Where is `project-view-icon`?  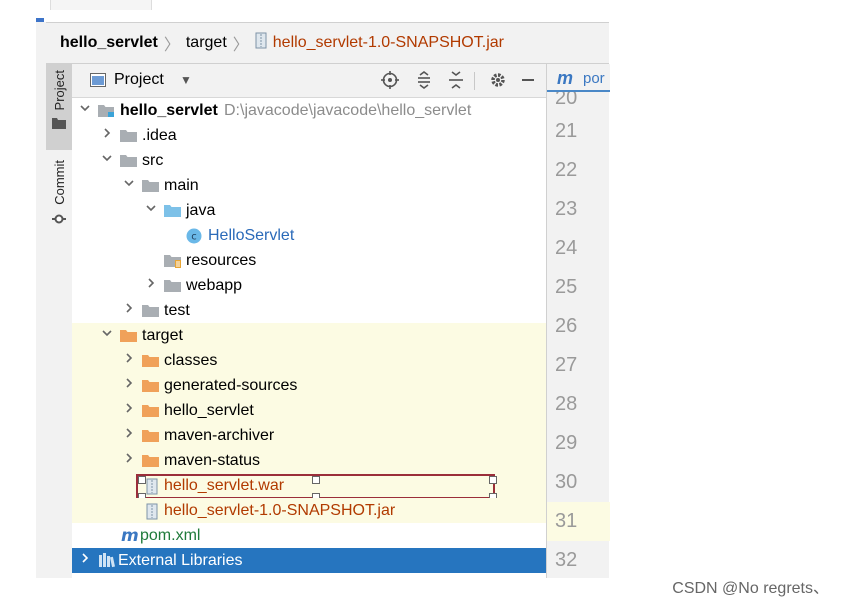 project-view-icon is located at coordinates (98, 82).